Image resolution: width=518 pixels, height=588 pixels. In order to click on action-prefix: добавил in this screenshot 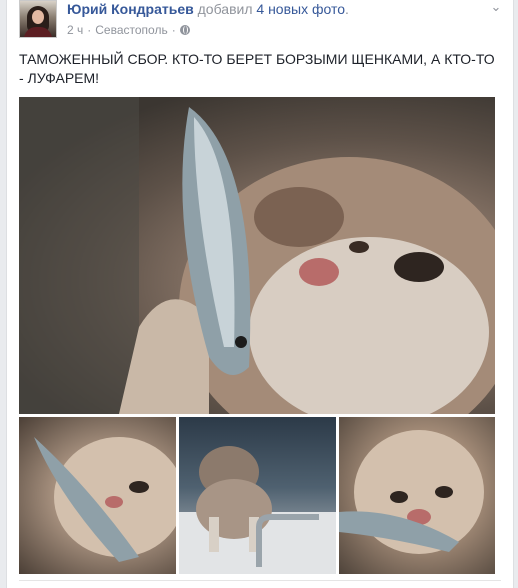, I will do `click(225, 9)`.